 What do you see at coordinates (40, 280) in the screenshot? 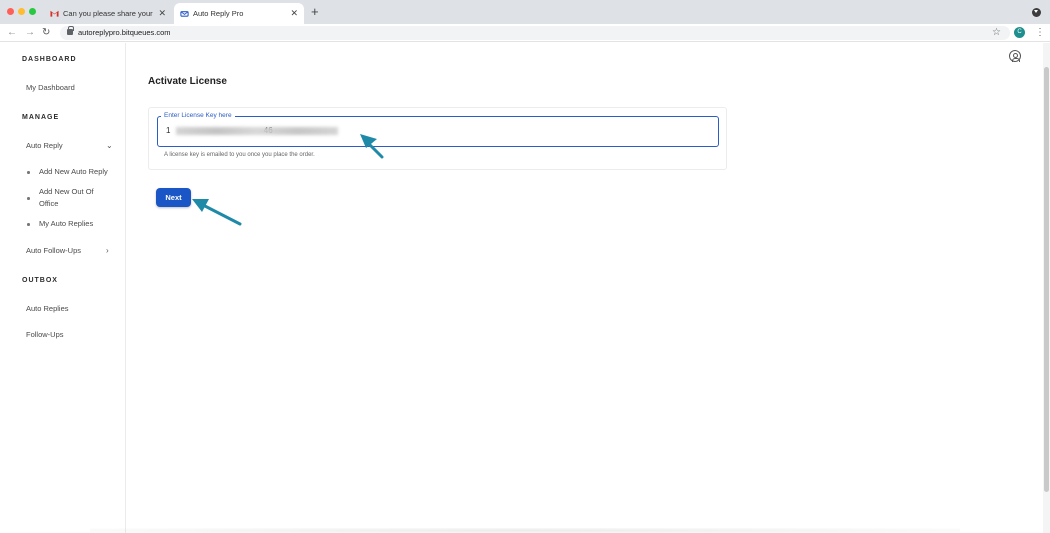
I see `sidebar-section-outbox: OUTBOX` at bounding box center [40, 280].